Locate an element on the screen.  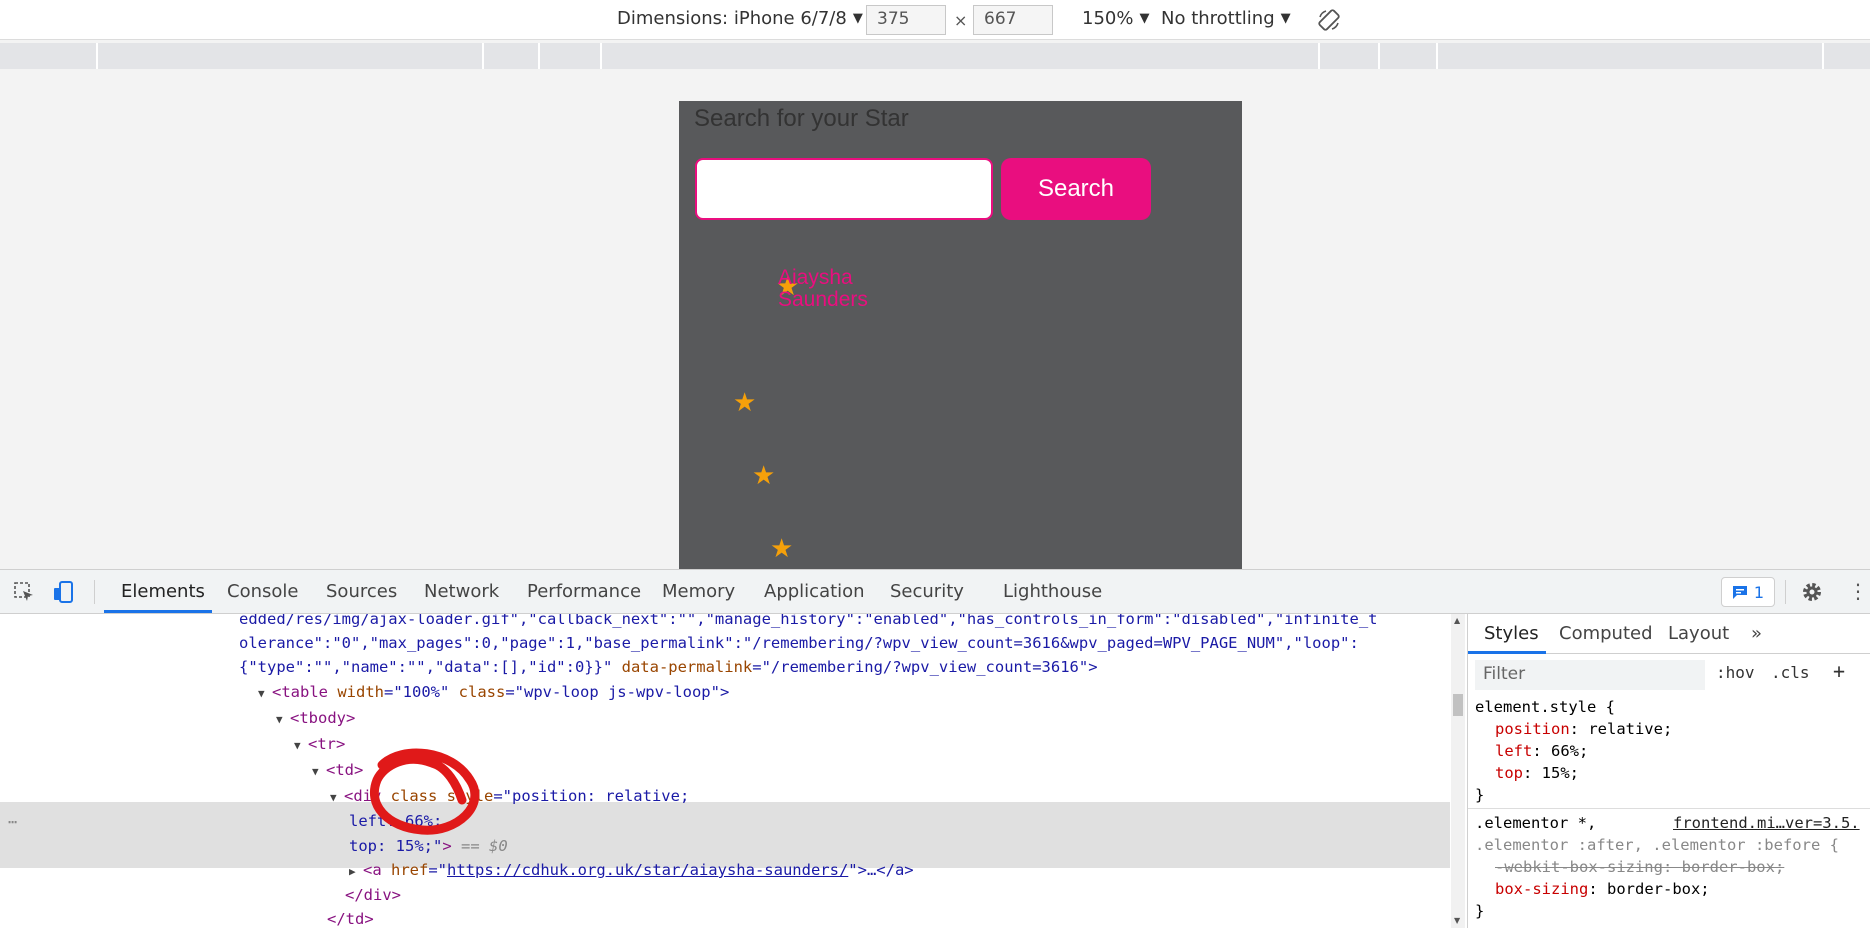
throttling-dropdown: No throttling ▼ is located at coordinates (1226, 18).